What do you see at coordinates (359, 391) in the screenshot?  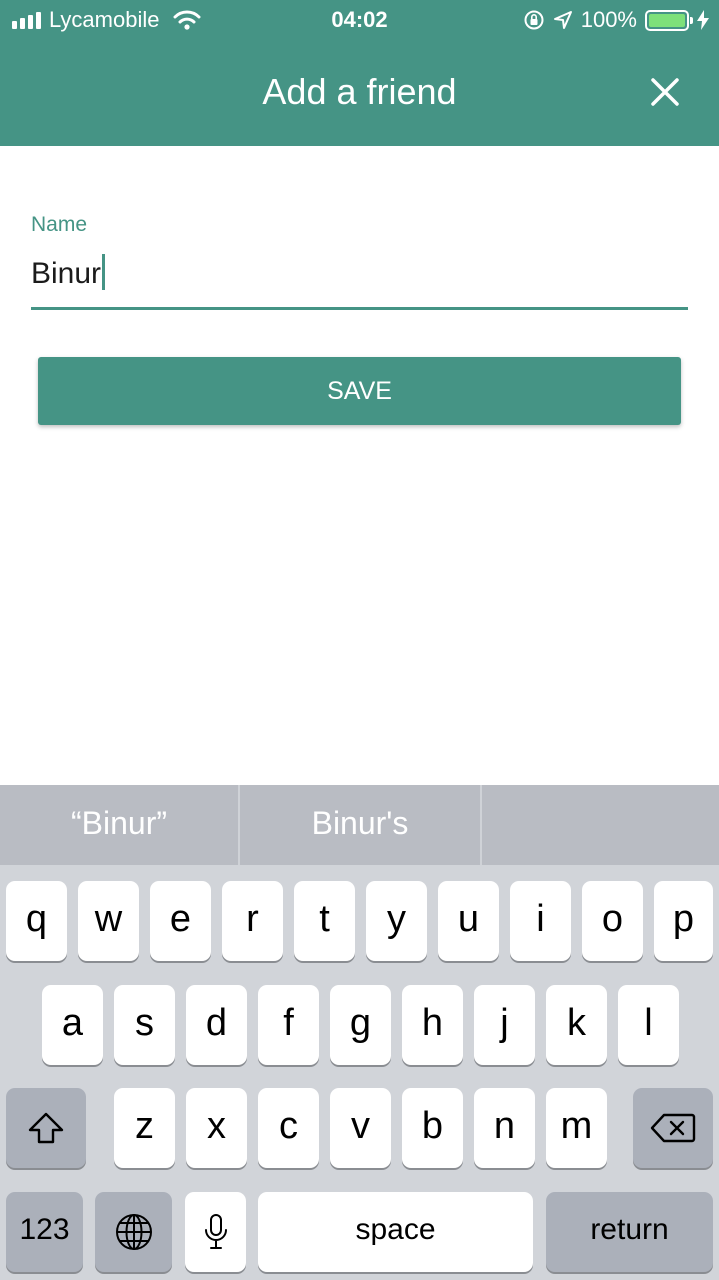 I see `save-button: SAVE` at bounding box center [359, 391].